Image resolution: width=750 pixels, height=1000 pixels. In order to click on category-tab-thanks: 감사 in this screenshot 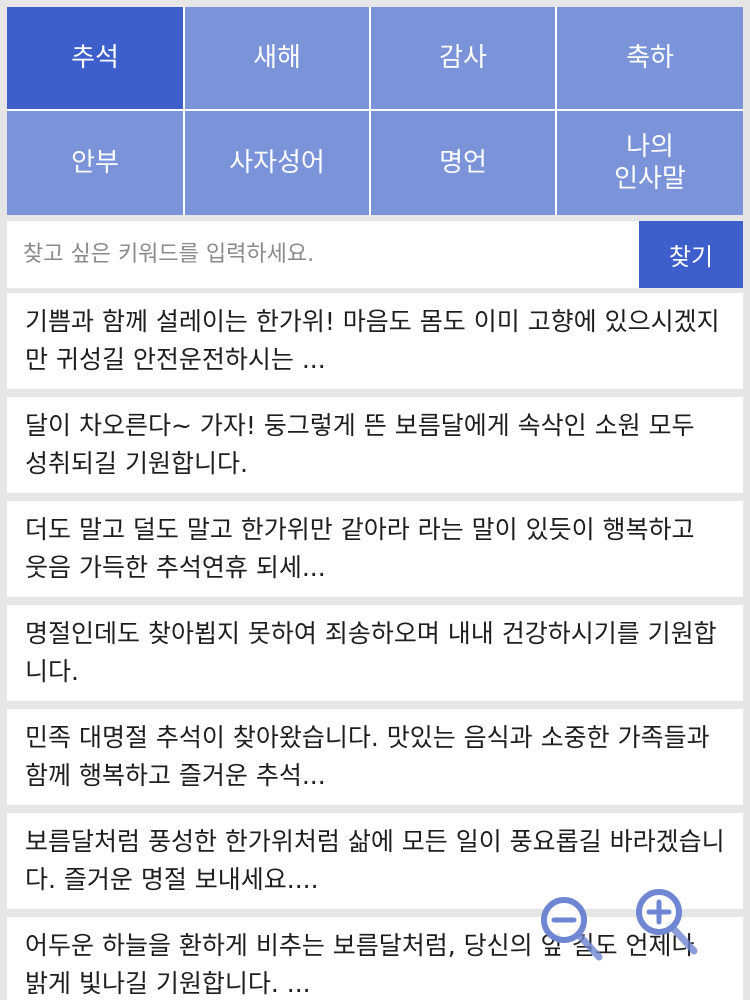, I will do `click(464, 59)`.